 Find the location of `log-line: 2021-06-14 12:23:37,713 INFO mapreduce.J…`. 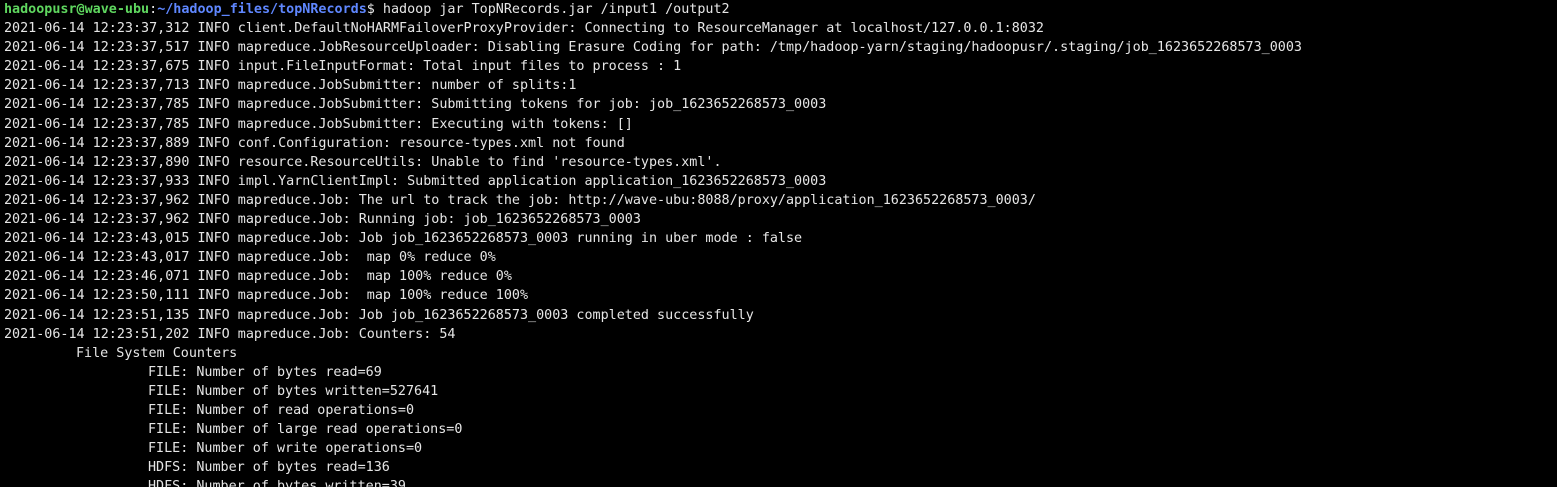

log-line: 2021-06-14 12:23:37,713 INFO mapreduce.J… is located at coordinates (290, 86).